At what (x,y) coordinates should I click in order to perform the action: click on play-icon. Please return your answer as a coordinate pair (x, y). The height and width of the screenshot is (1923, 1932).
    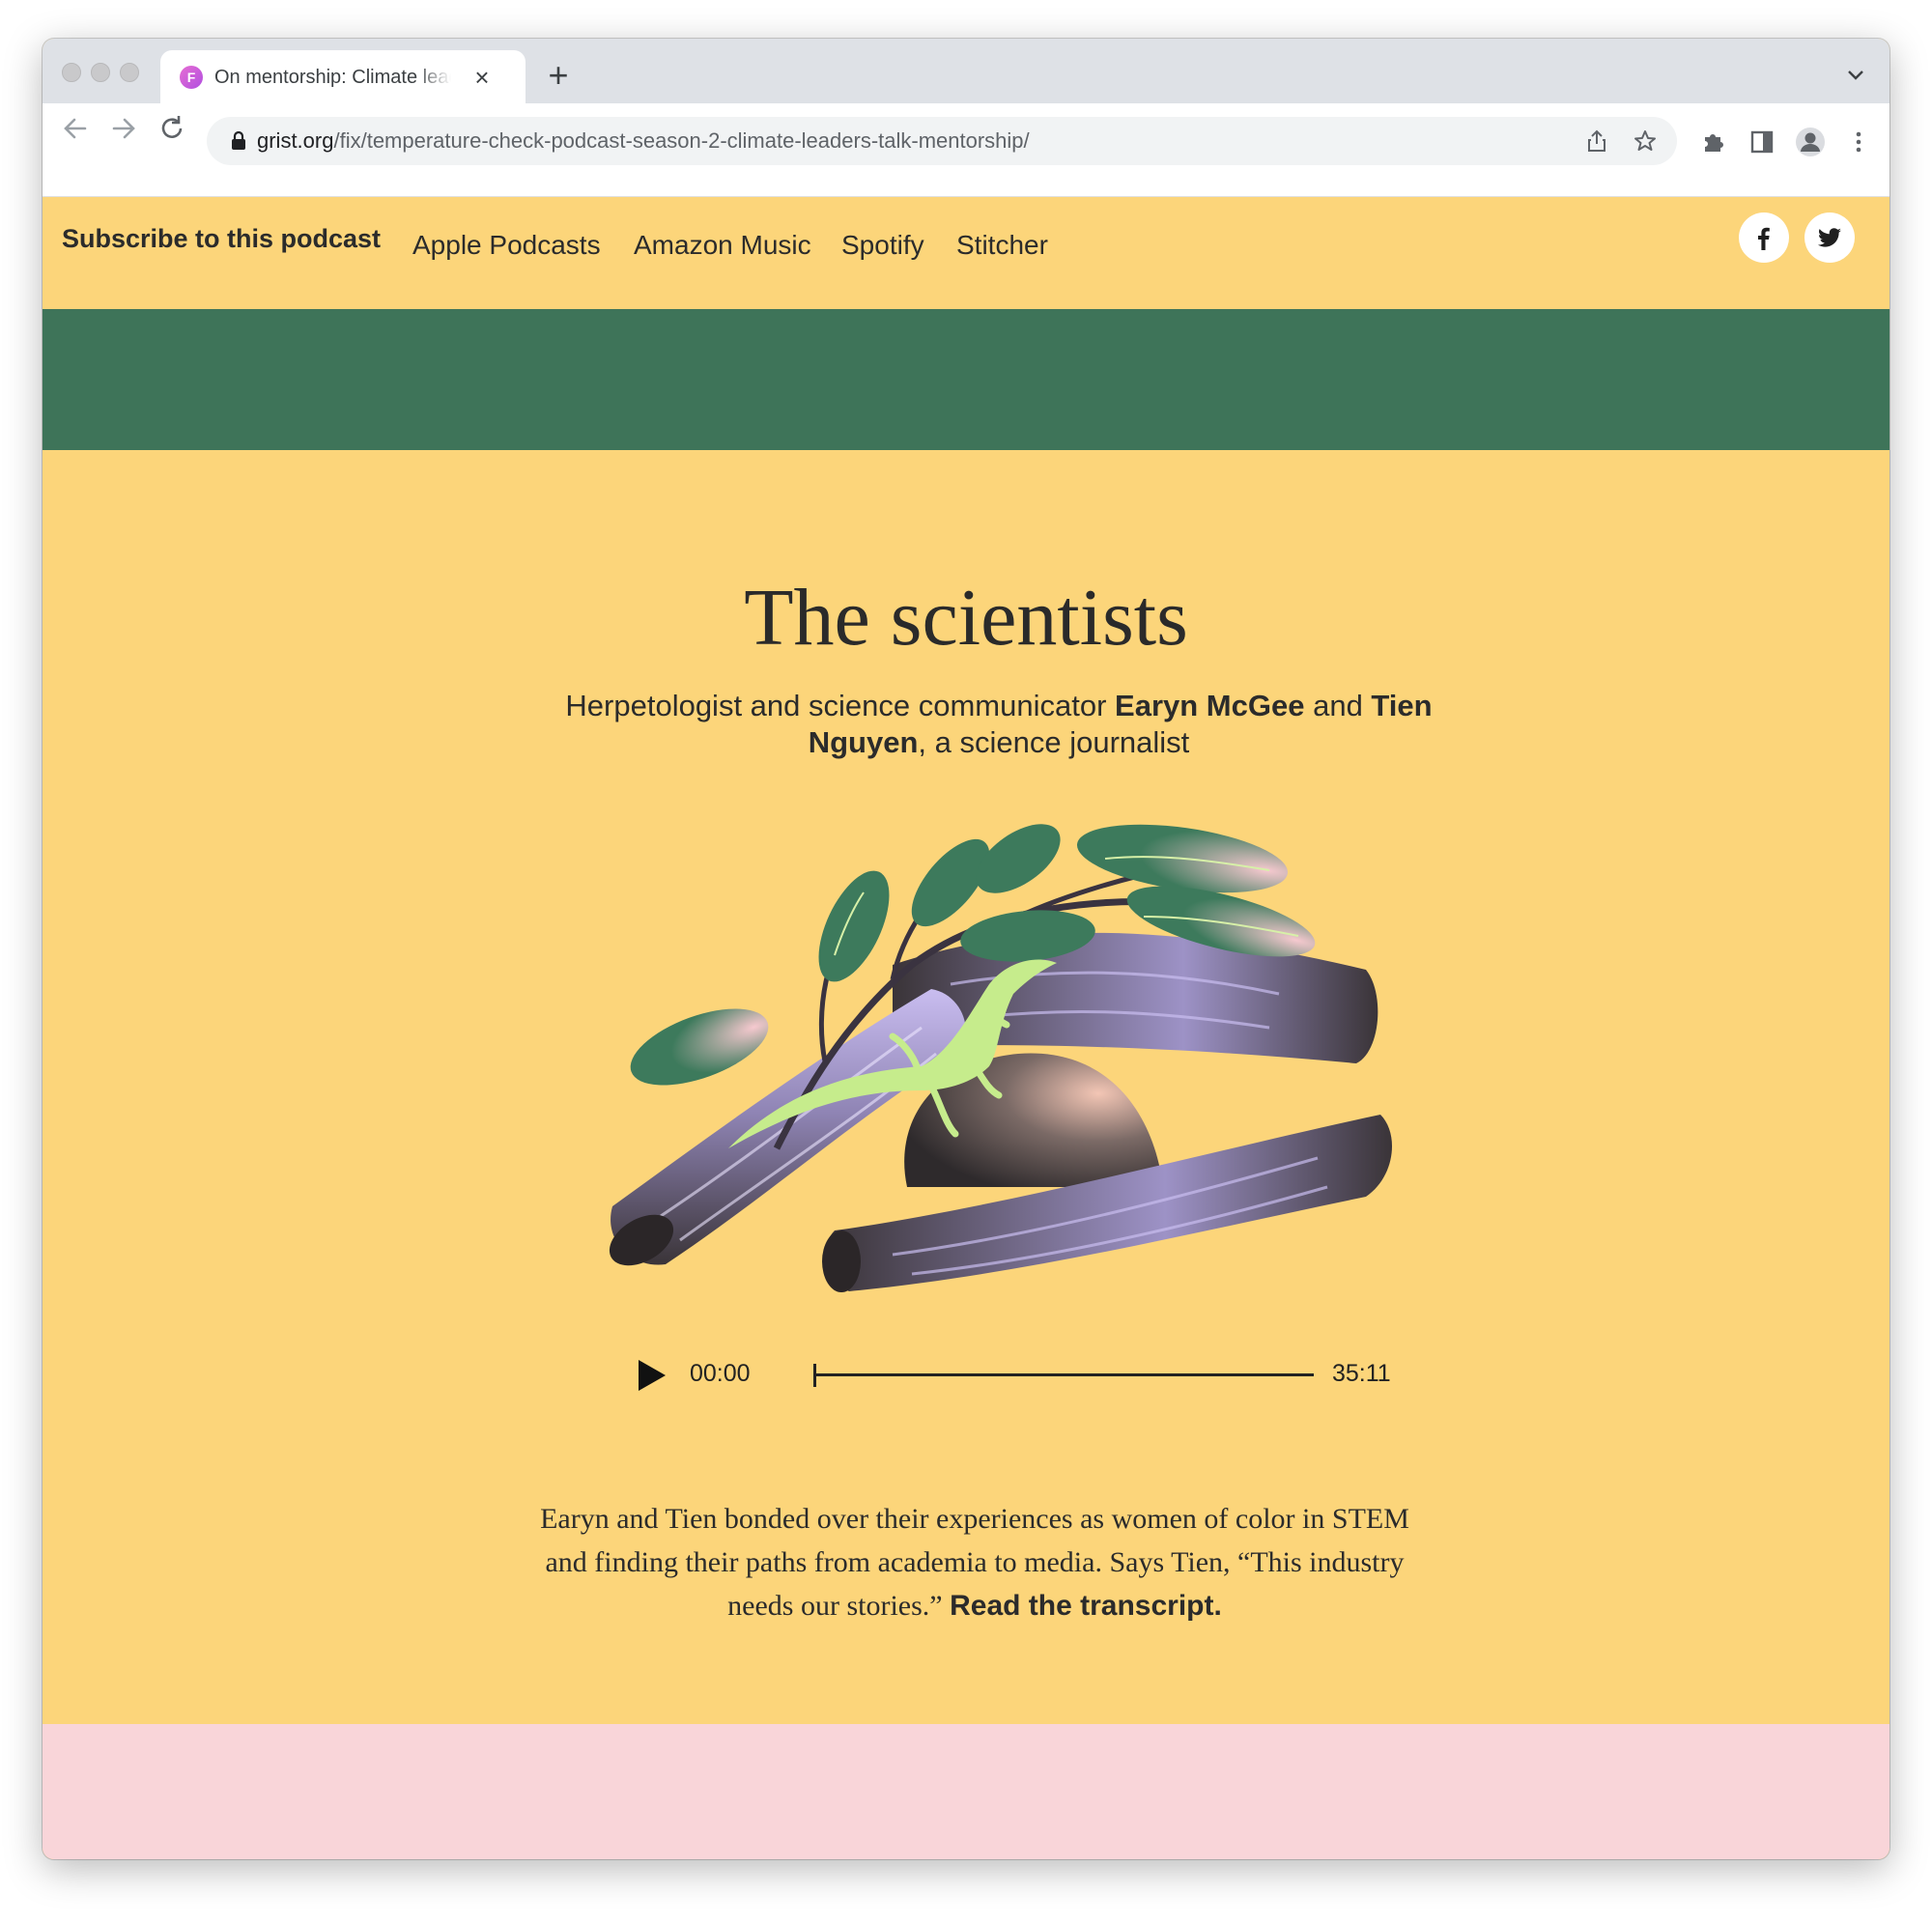
    Looking at the image, I should click on (651, 1376).